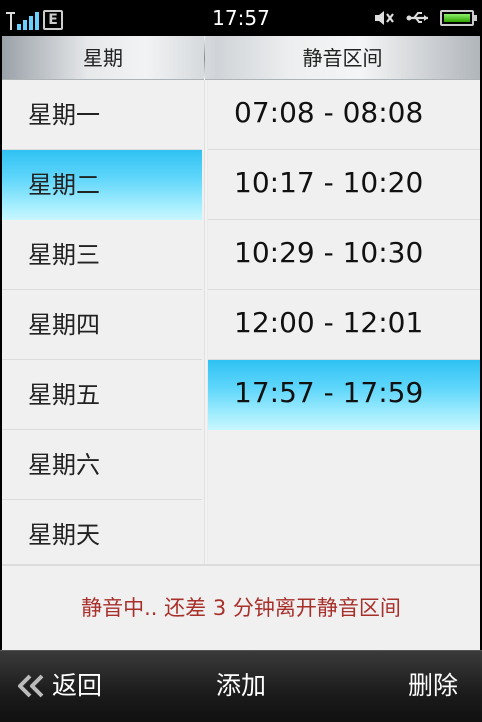 This screenshot has height=722, width=482. Describe the element at coordinates (344, 325) in the screenshot. I see `range-item: 12:00 - 12:01` at that location.